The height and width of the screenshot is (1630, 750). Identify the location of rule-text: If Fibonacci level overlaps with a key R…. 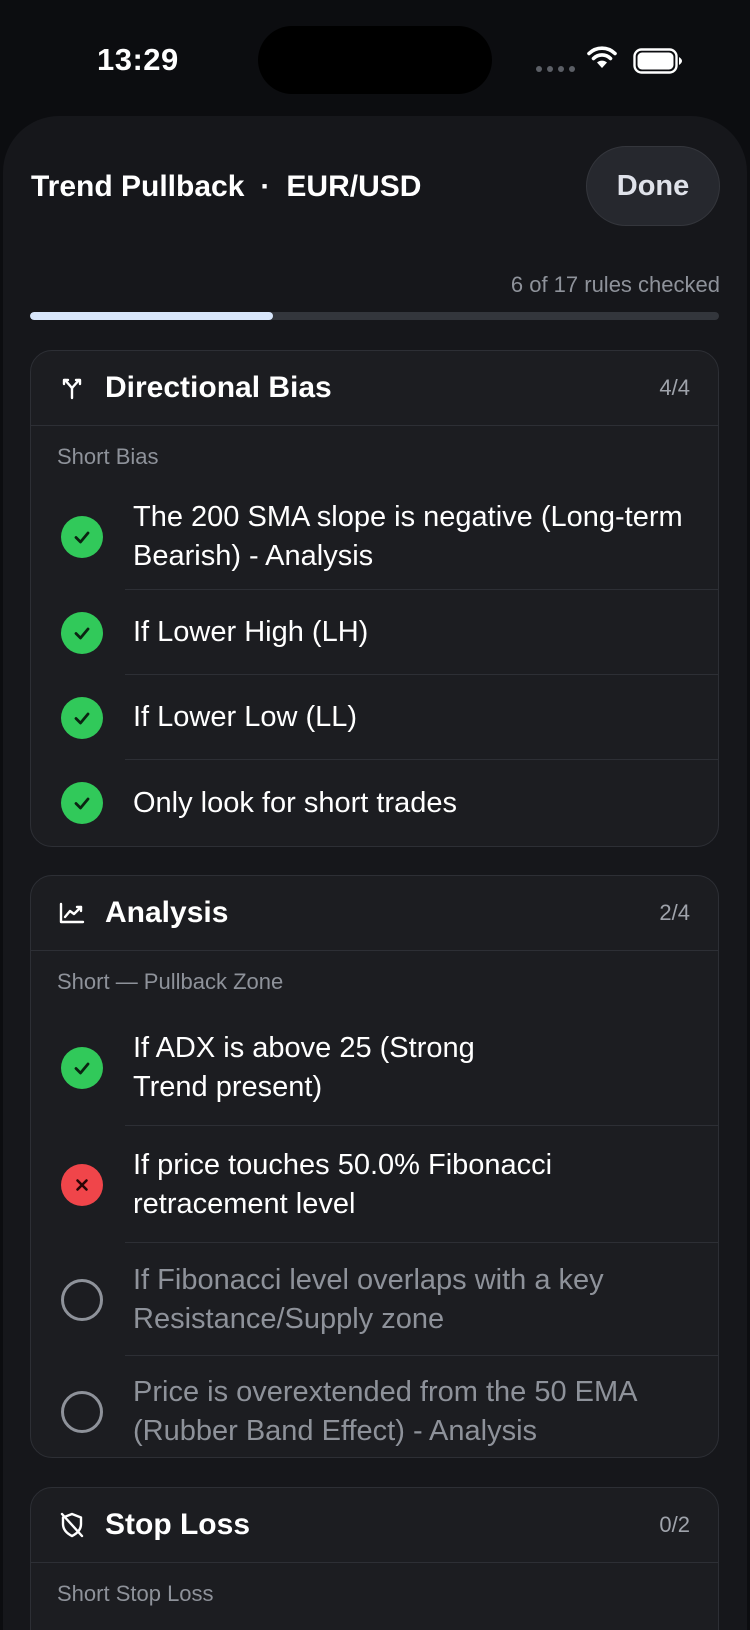
(368, 1299).